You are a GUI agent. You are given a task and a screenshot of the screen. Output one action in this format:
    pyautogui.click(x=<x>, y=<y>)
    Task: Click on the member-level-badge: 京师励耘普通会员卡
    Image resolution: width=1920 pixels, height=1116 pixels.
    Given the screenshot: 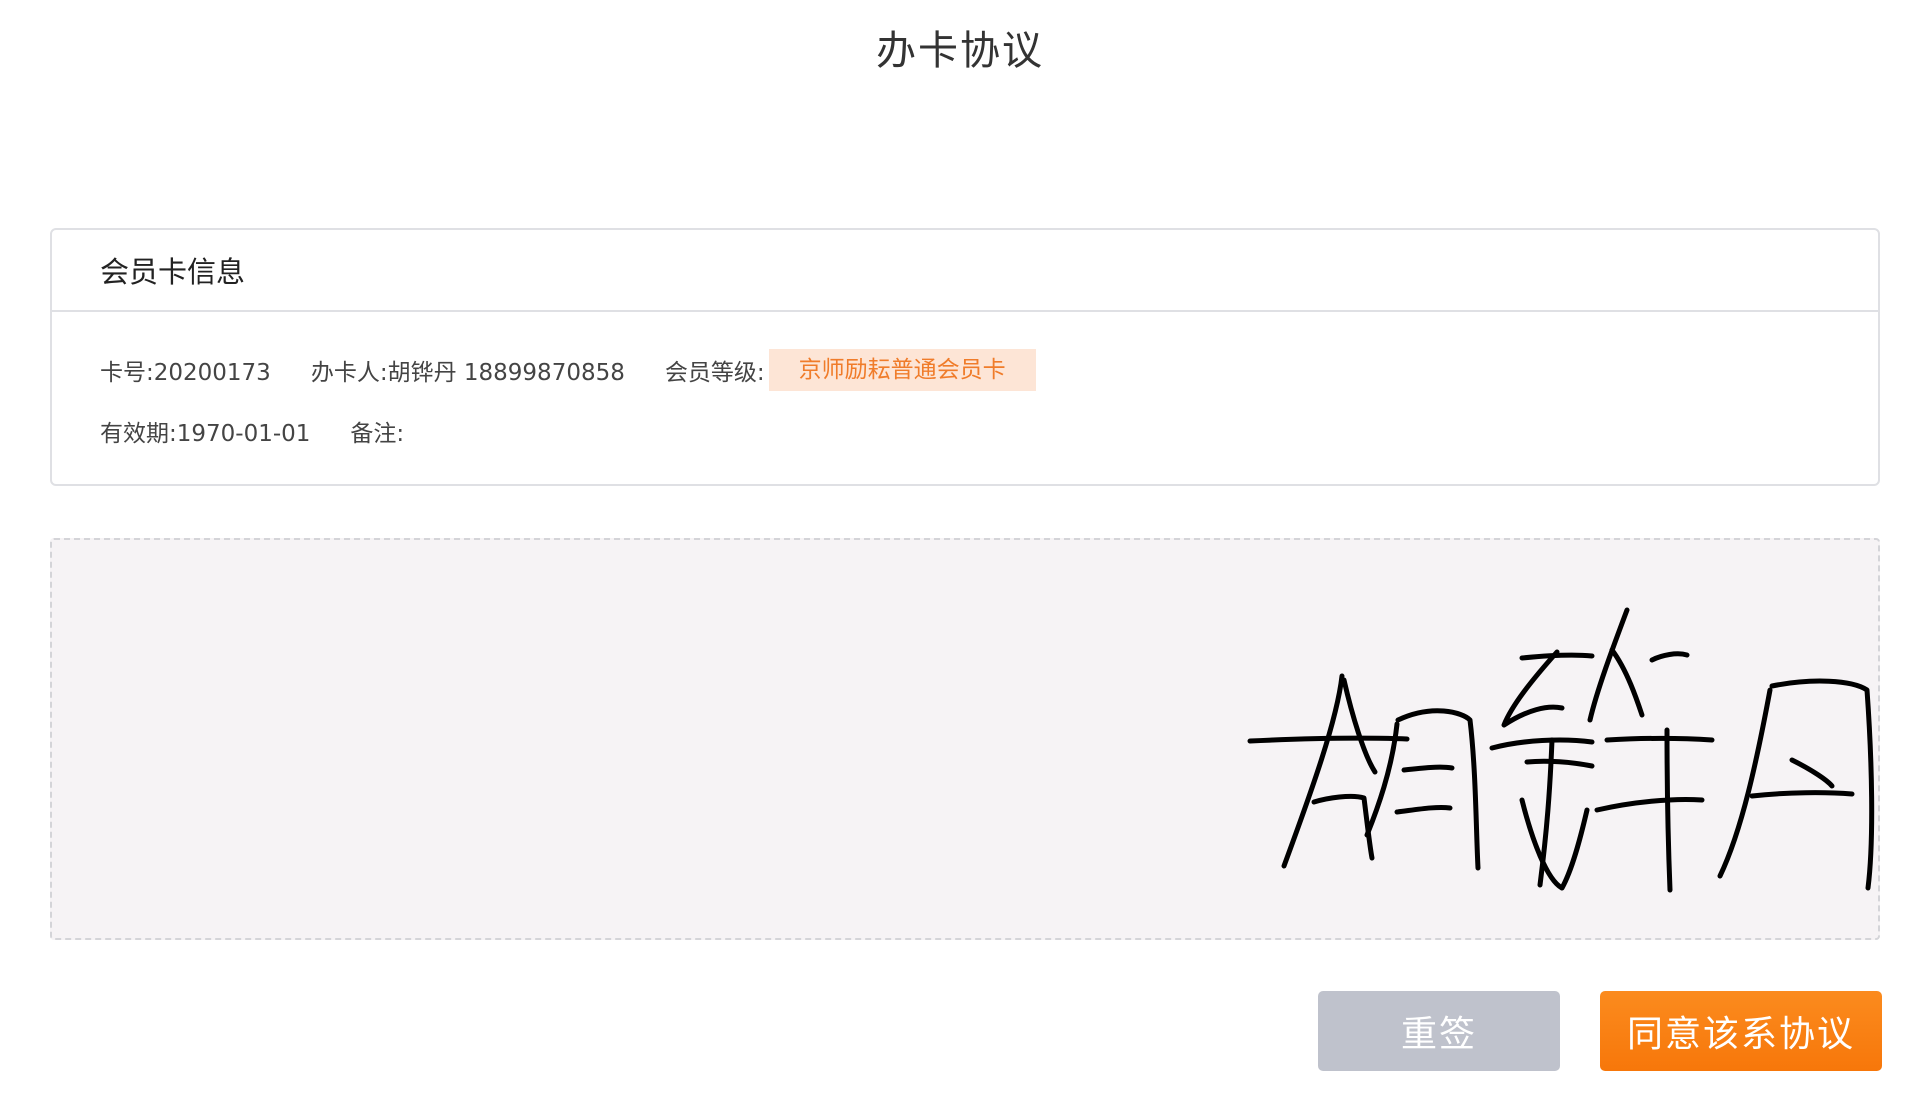 What is the action you would take?
    pyautogui.click(x=902, y=370)
    